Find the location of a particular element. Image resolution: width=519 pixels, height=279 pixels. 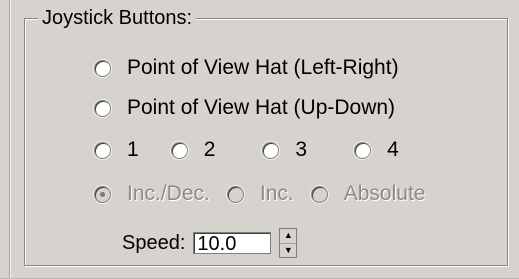

radio-button-4-icon is located at coordinates (363, 150).